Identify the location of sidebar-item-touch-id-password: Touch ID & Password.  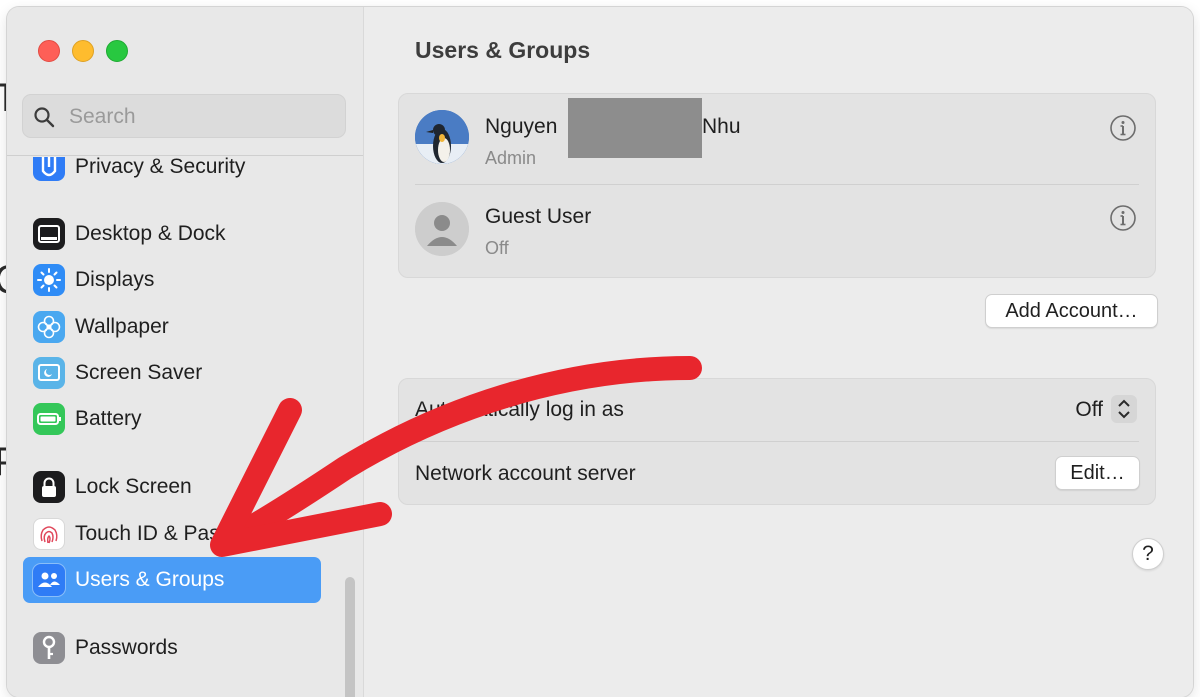
(172, 534).